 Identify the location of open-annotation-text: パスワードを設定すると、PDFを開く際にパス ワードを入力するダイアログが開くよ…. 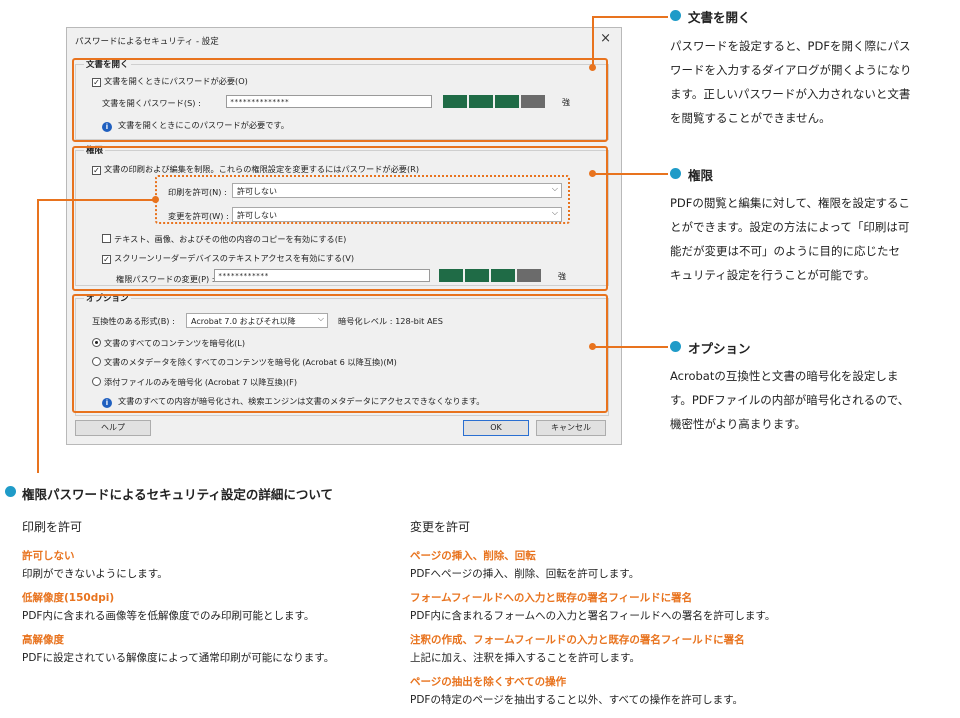
(791, 82).